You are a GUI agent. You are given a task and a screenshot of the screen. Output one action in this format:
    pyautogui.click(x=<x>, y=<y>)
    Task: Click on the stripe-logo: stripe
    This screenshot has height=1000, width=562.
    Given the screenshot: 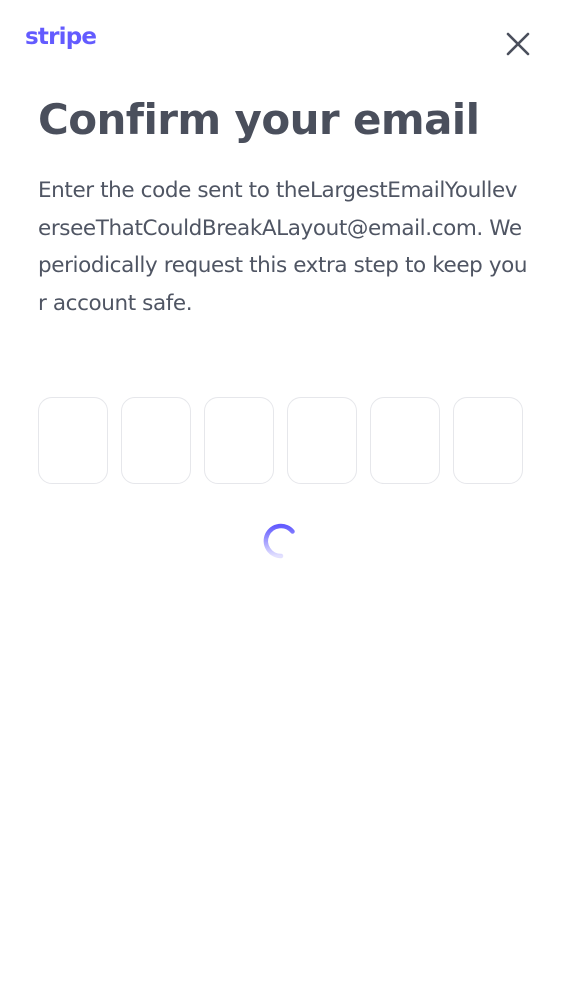 What is the action you would take?
    pyautogui.click(x=61, y=37)
    